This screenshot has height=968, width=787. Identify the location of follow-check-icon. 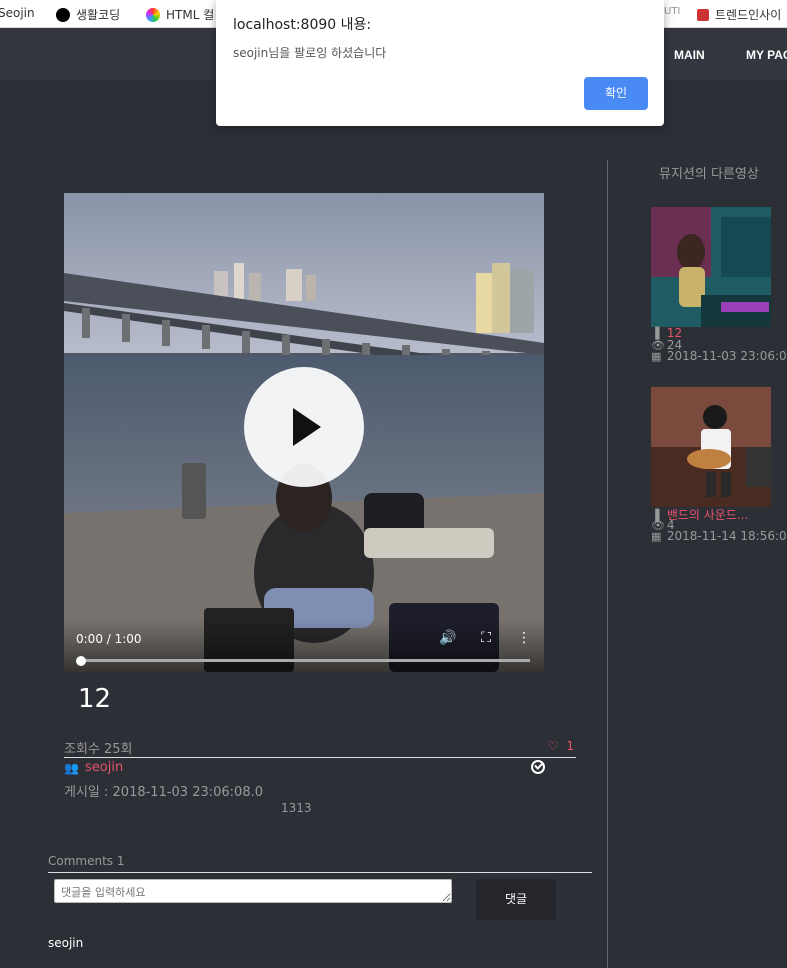
(538, 767).